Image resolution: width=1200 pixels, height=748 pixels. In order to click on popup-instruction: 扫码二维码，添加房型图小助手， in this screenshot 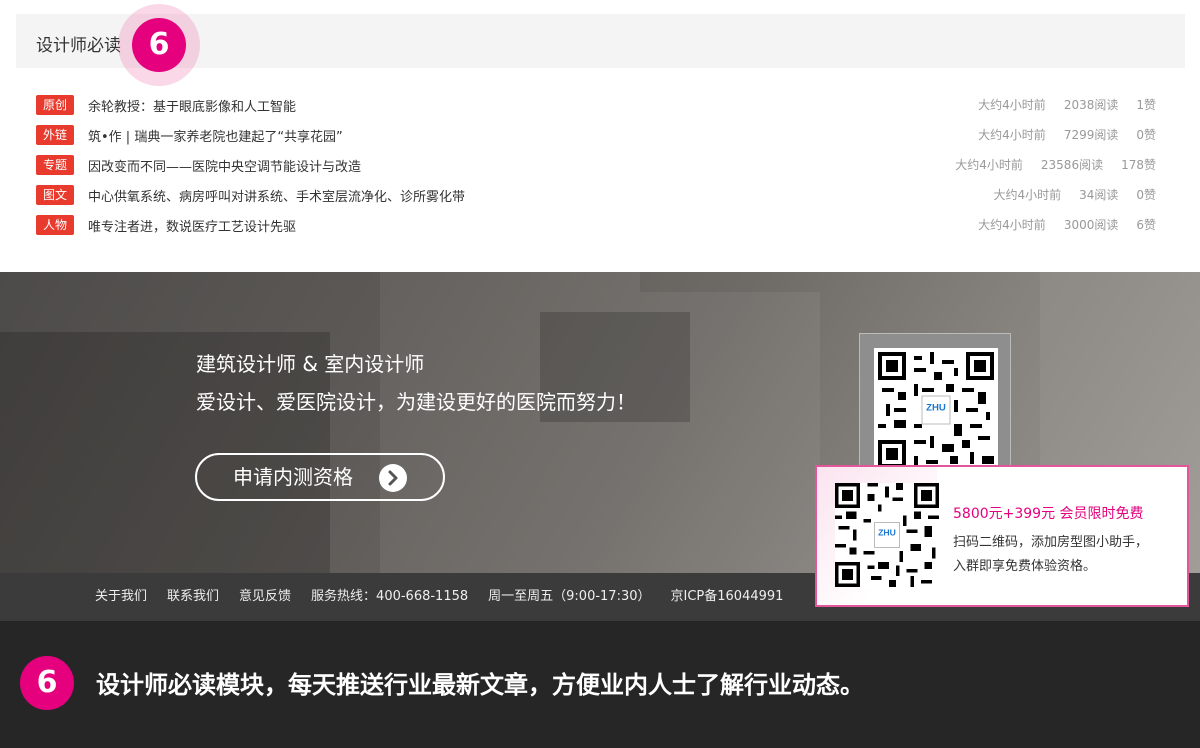, I will do `click(1051, 542)`.